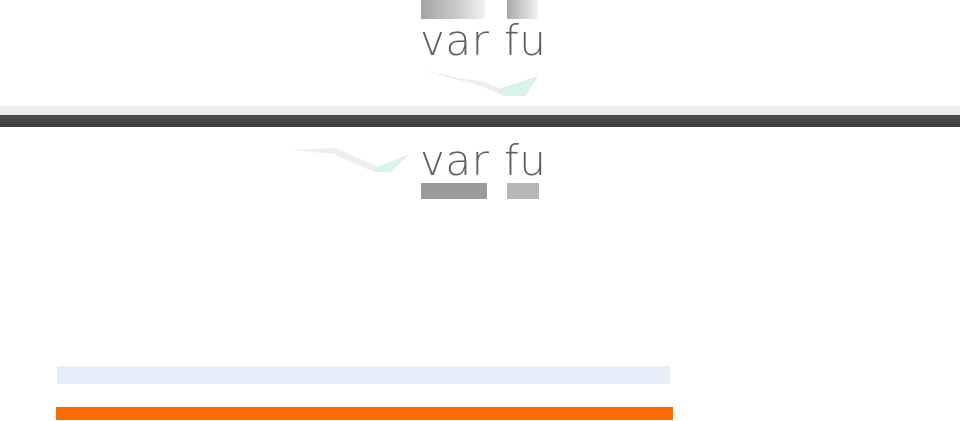  What do you see at coordinates (525, 160) in the screenshot?
I see `logo-bottom-word-fu: fu` at bounding box center [525, 160].